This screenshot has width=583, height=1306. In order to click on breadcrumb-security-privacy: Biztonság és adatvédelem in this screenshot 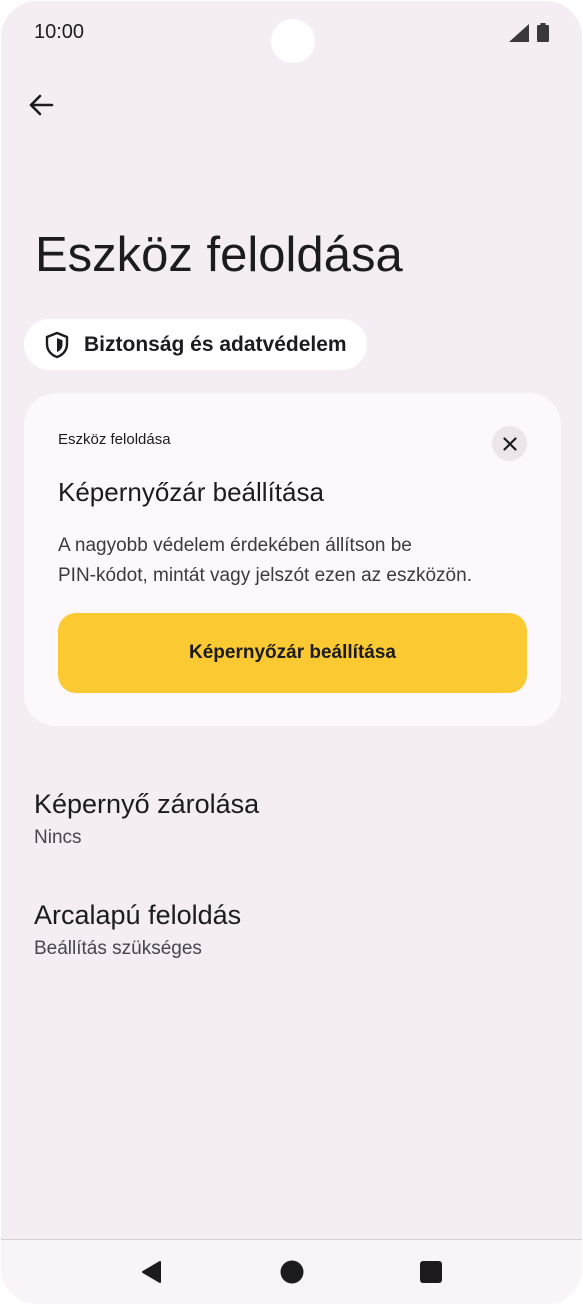, I will do `click(195, 344)`.